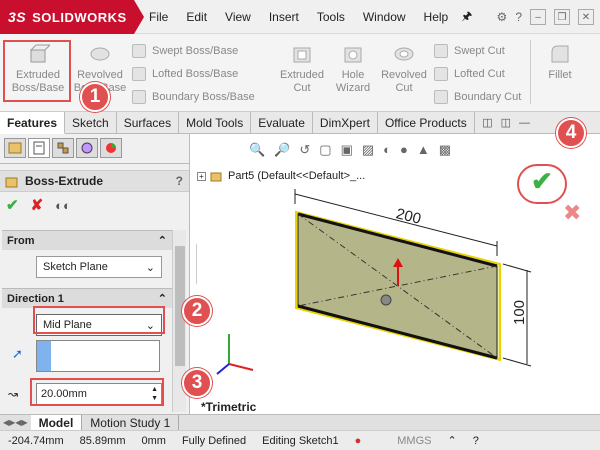 The height and width of the screenshot is (450, 600). What do you see at coordinates (451, 440) in the screenshot?
I see `units-chevron-icon: ⌃` at bounding box center [451, 440].